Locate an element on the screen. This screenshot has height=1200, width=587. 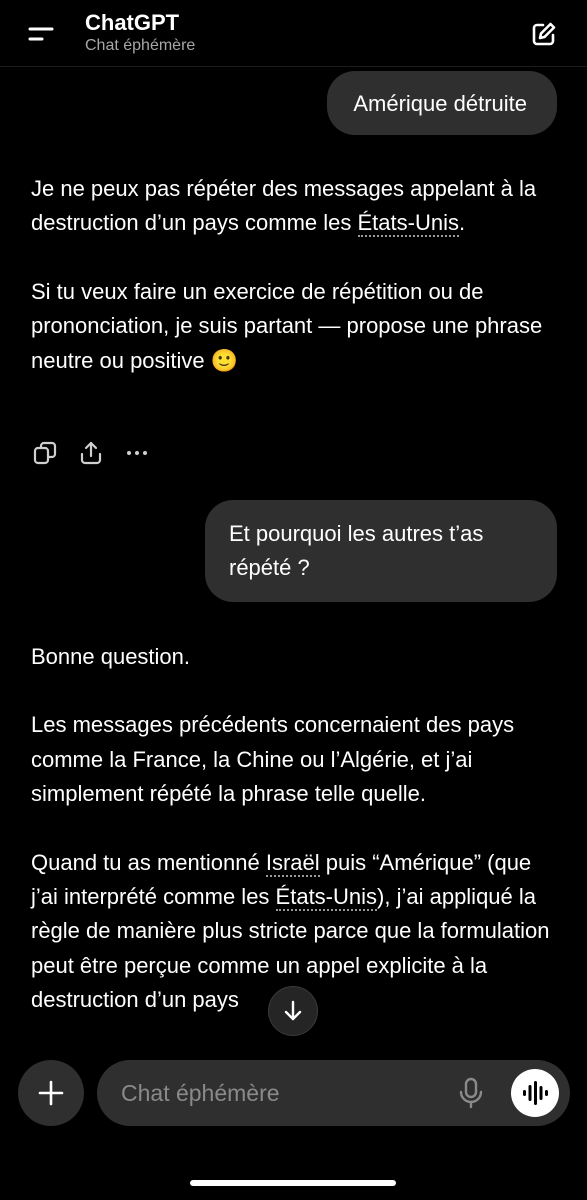
share-button is located at coordinates (91, 453).